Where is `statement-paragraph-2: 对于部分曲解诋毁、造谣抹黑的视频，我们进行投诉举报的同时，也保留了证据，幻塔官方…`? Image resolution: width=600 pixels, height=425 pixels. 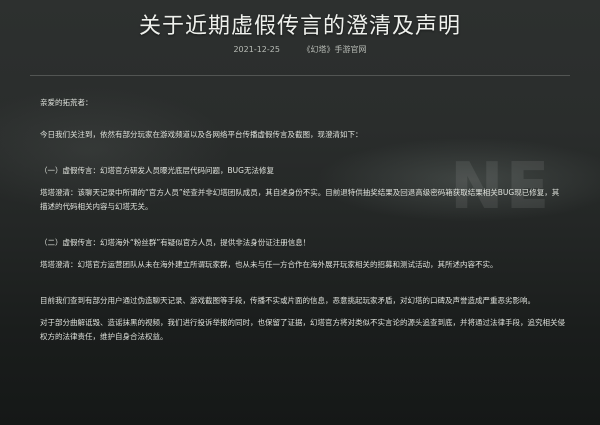 statement-paragraph-2: 对于部分曲解诋毁、造谣抹黑的视频，我们进行投诉举报的同时，也保留了证据，幻塔官方… is located at coordinates (302, 329).